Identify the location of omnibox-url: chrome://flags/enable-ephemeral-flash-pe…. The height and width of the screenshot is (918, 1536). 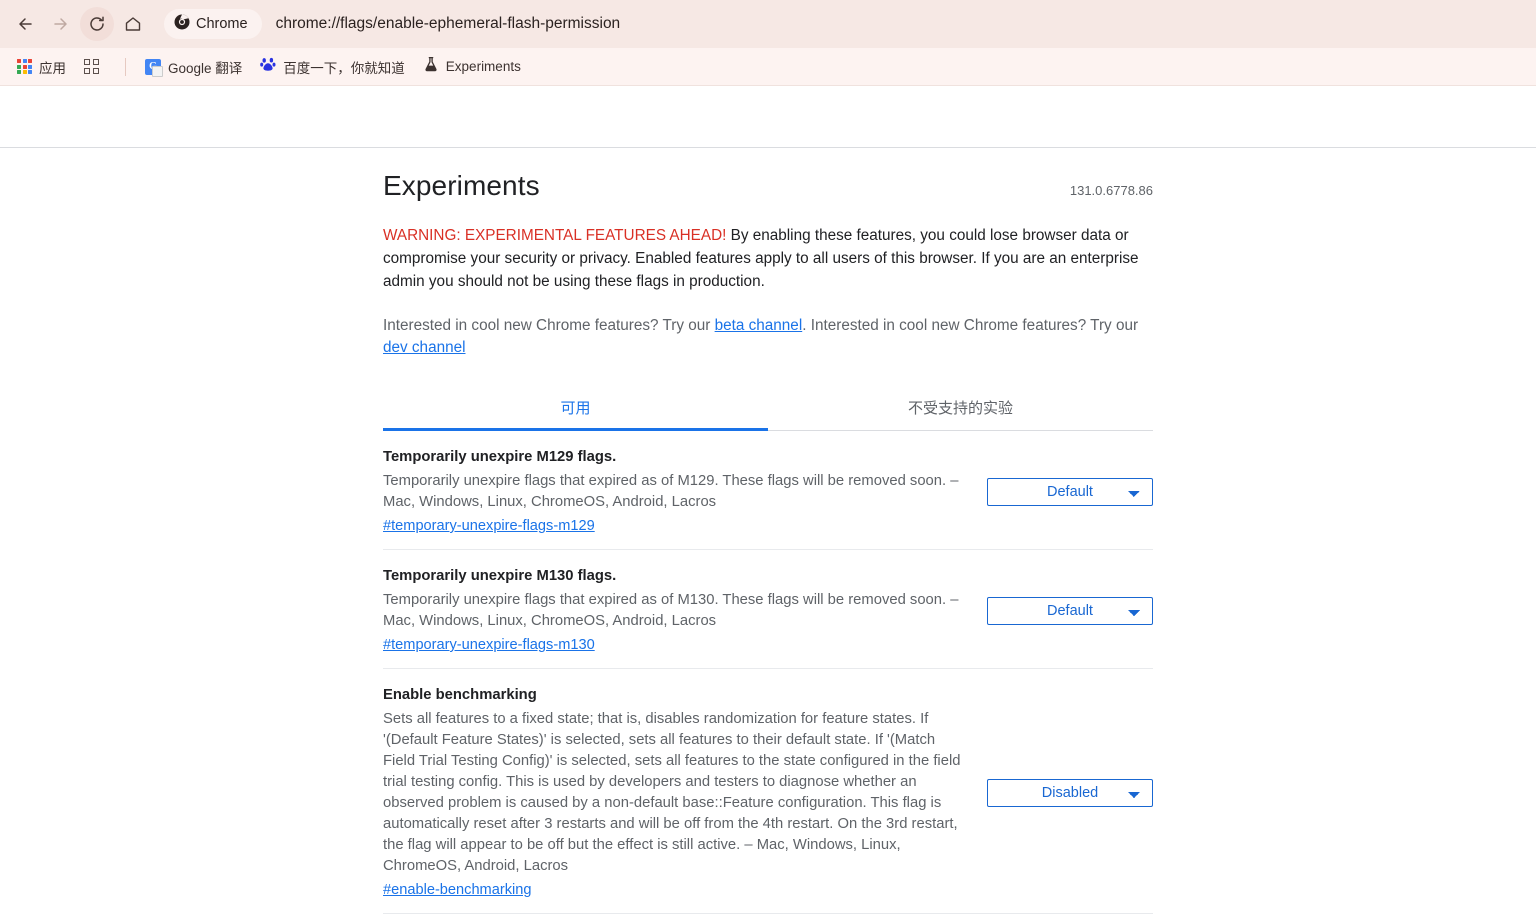
(448, 24).